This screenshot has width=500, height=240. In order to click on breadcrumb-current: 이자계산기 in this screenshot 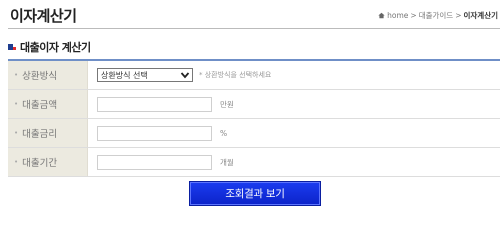, I will do `click(481, 15)`.